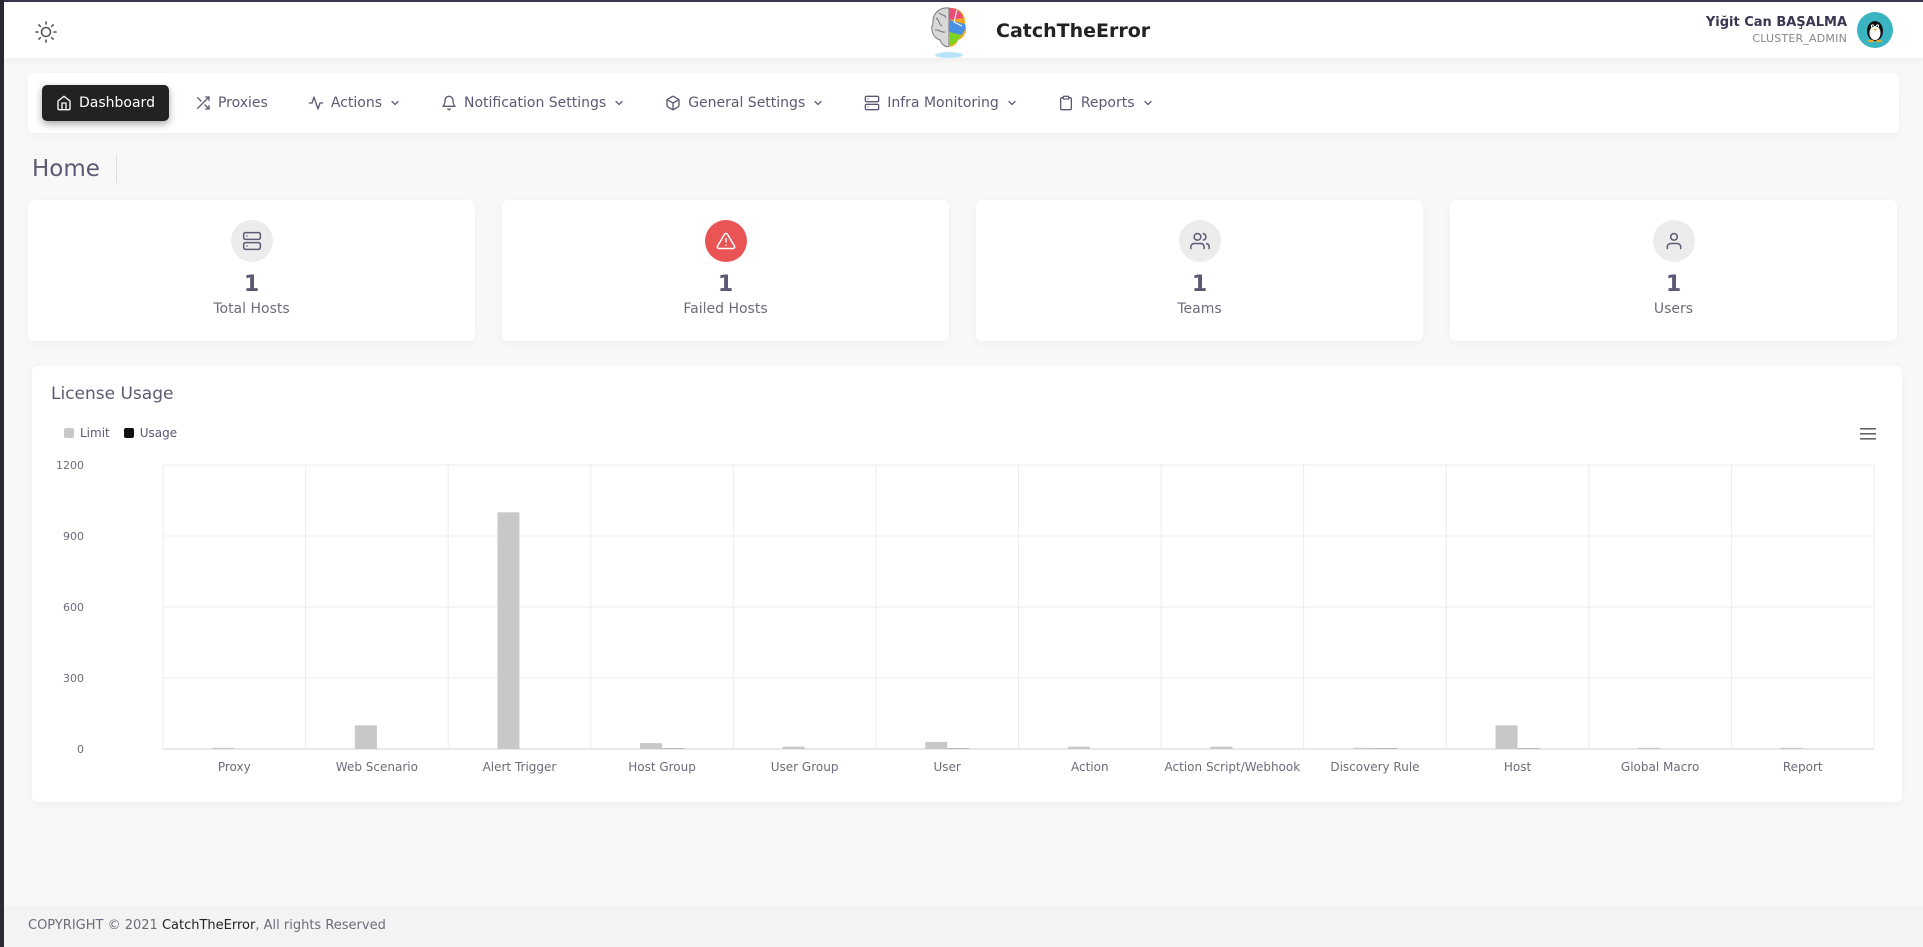 The image size is (1923, 947). What do you see at coordinates (449, 103) in the screenshot?
I see `bell-icon` at bounding box center [449, 103].